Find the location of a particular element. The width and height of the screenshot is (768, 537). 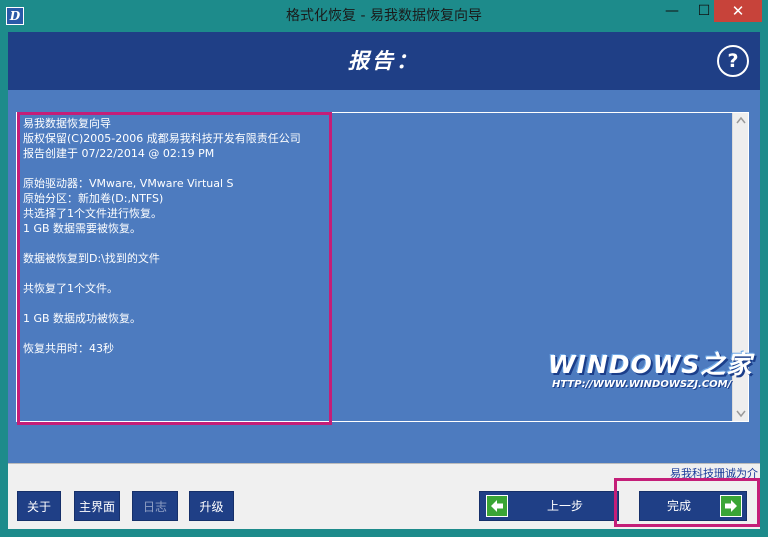

page-title: 报告： is located at coordinates (384, 61).